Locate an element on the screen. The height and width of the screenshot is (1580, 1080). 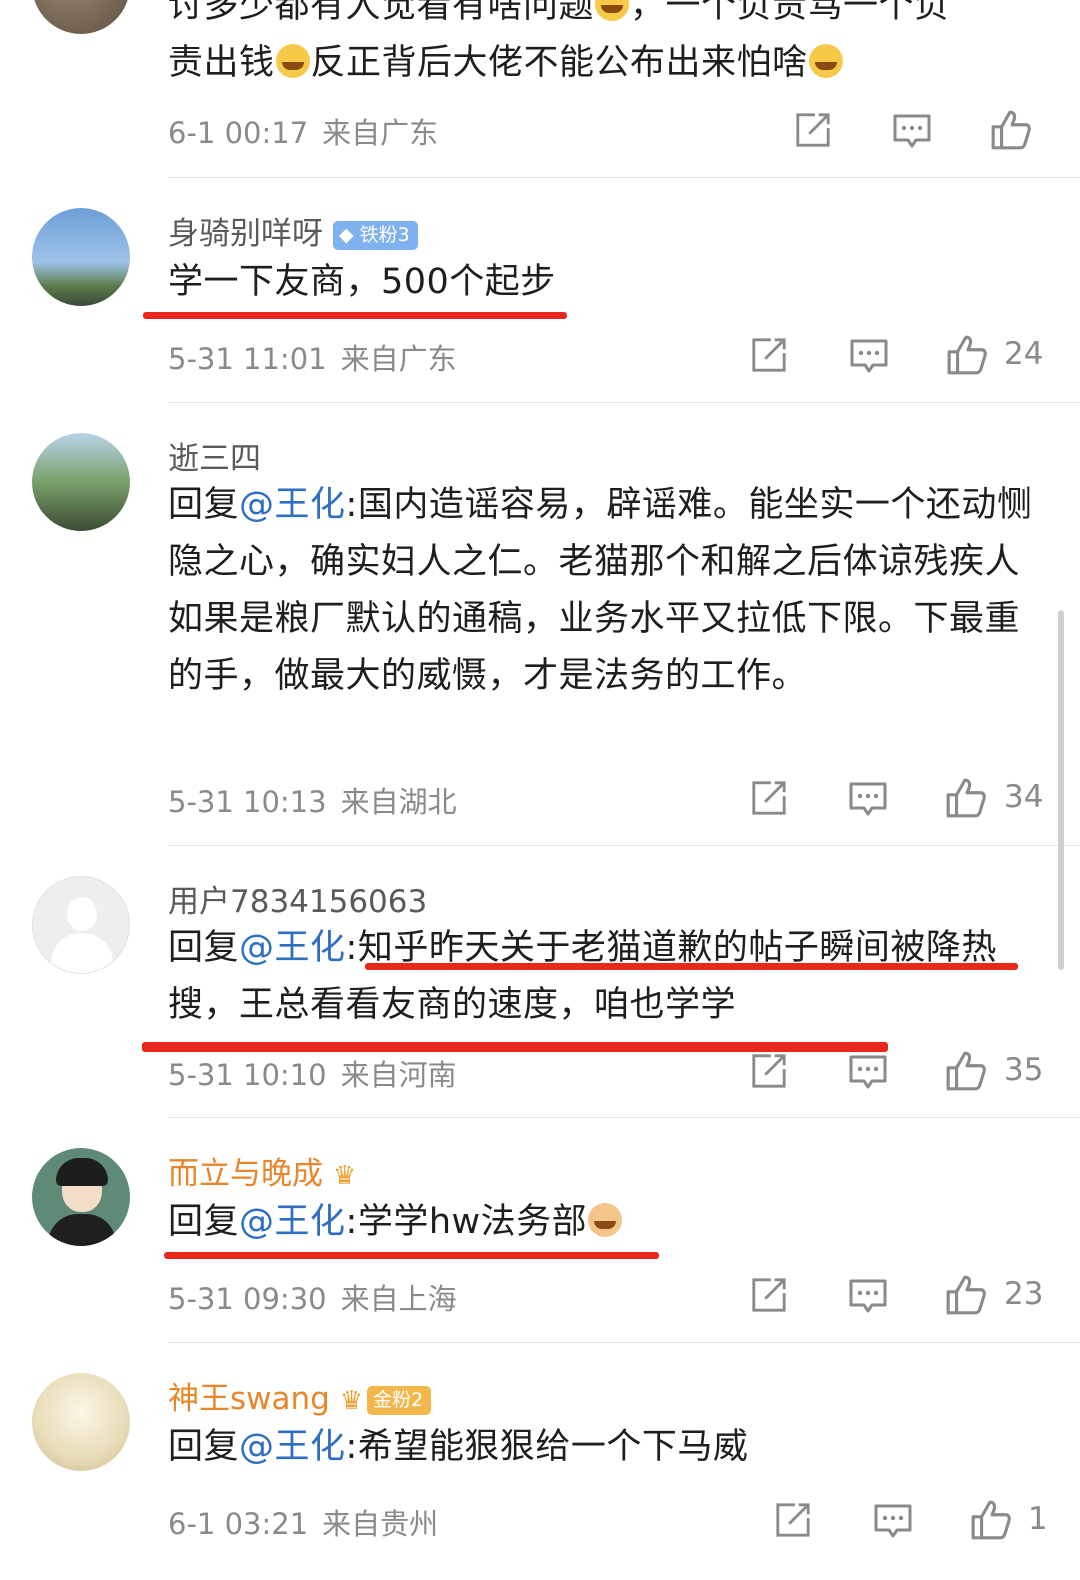
scrollbar is located at coordinates (1061, 790).